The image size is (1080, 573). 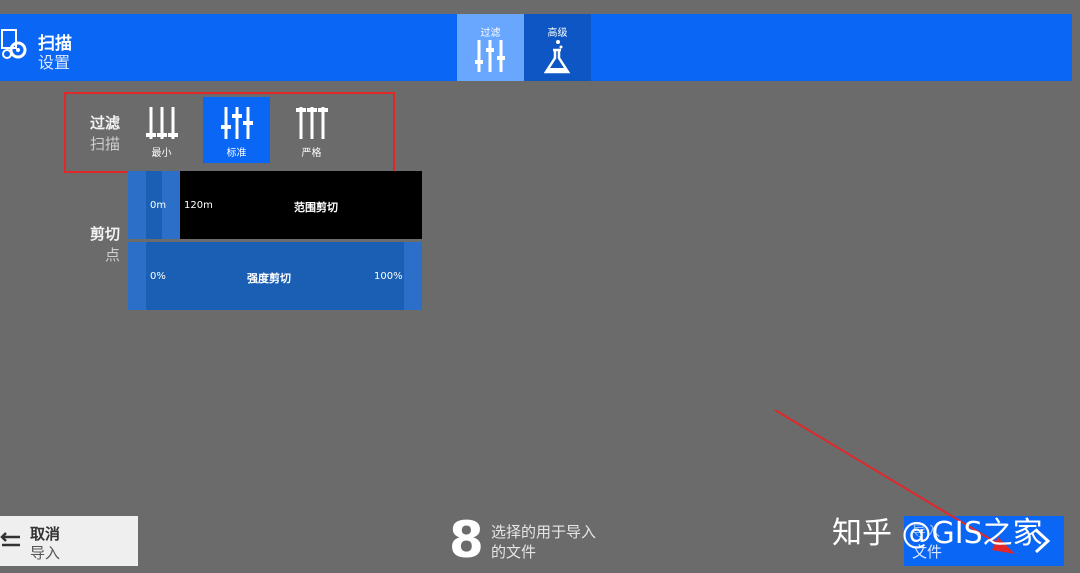 I want to click on annotation-arrow, so click(x=894, y=481).